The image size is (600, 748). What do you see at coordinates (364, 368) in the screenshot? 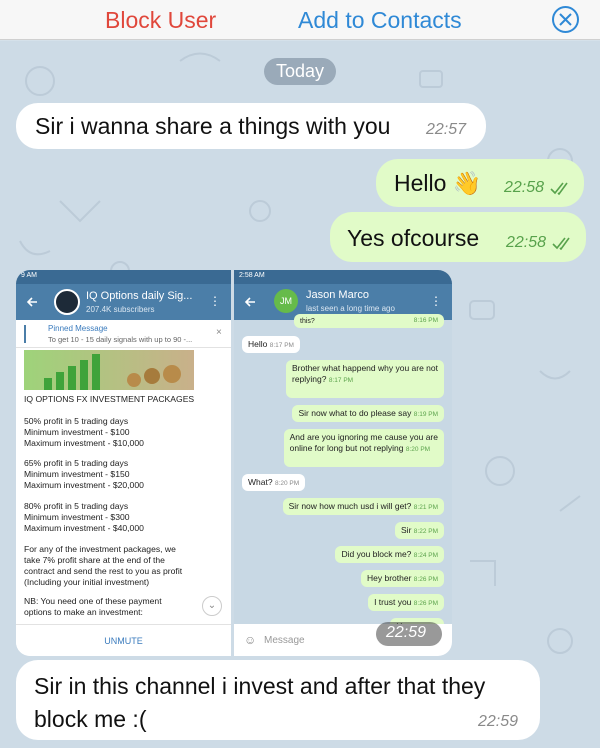
I see `chat-bubble-text: Brother what happend why you are not` at bounding box center [364, 368].